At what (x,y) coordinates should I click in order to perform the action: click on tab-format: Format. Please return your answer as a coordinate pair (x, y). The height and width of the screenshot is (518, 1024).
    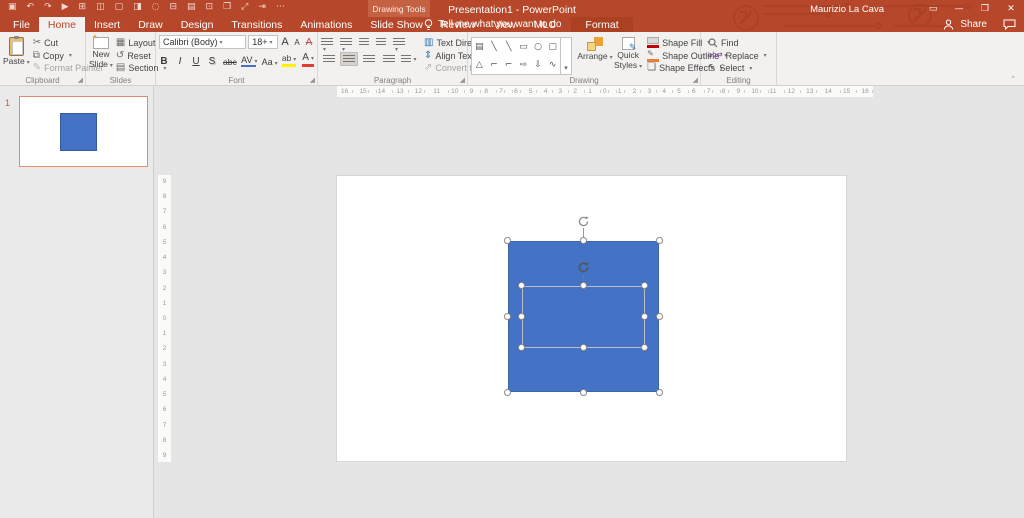
    Looking at the image, I should click on (602, 24).